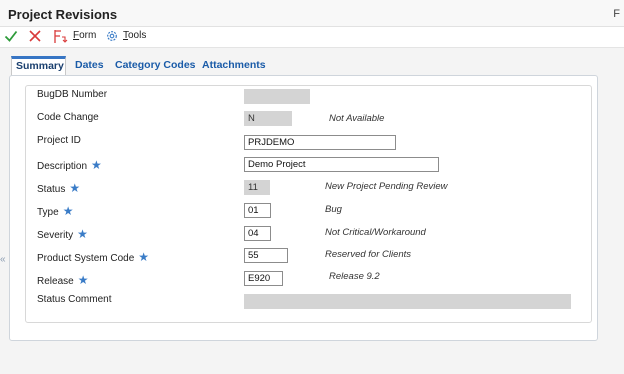  I want to click on product-system-code-label-text: Product System Code, so click(86, 258).